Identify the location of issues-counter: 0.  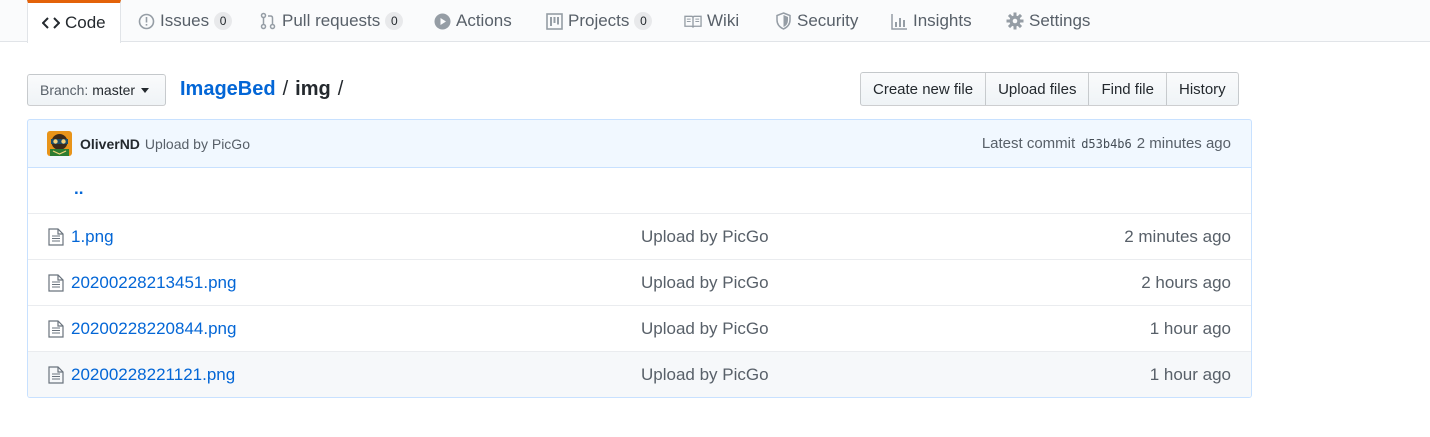
(223, 21).